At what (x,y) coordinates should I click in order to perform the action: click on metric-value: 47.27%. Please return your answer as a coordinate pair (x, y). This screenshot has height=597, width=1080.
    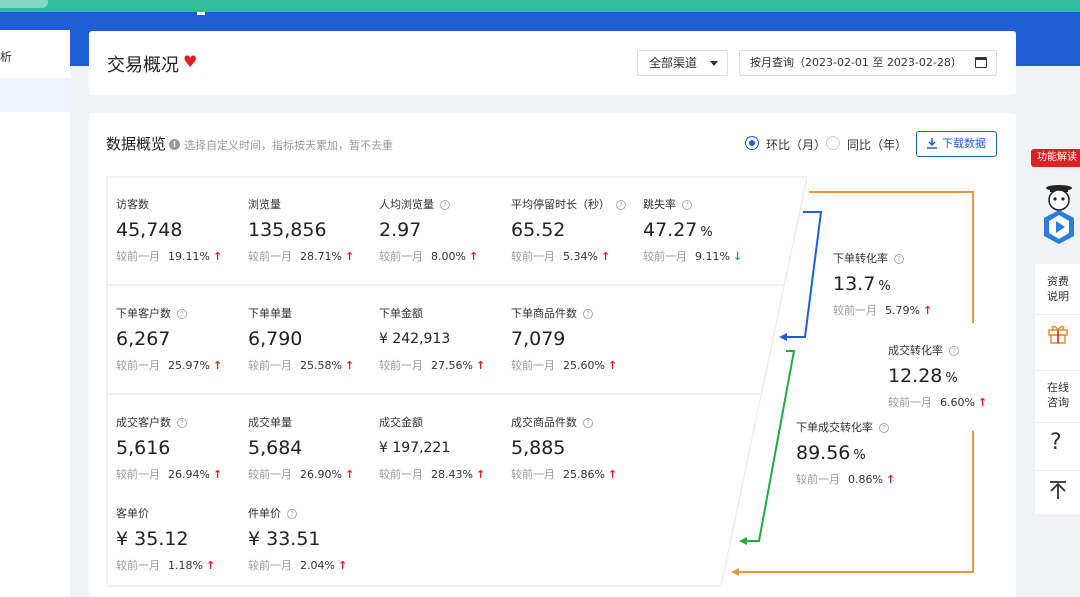
    Looking at the image, I should click on (708, 230).